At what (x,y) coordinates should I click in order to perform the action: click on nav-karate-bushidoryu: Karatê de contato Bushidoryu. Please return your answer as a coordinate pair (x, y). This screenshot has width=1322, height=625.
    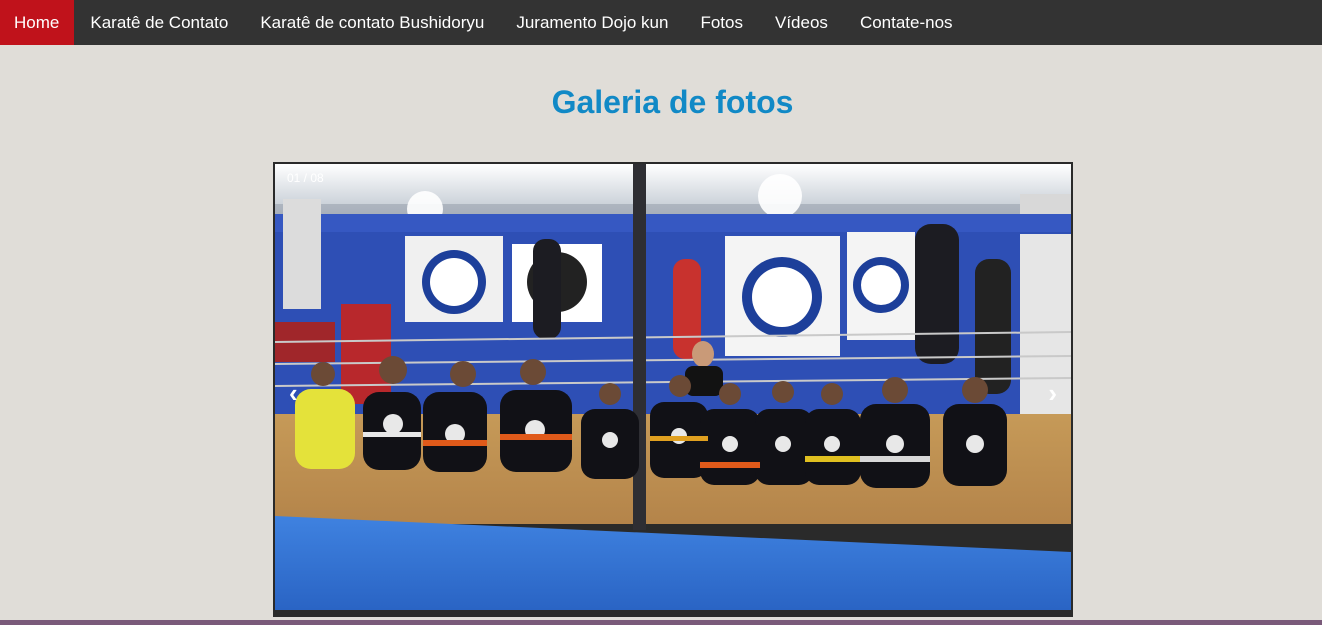
    Looking at the image, I should click on (372, 22).